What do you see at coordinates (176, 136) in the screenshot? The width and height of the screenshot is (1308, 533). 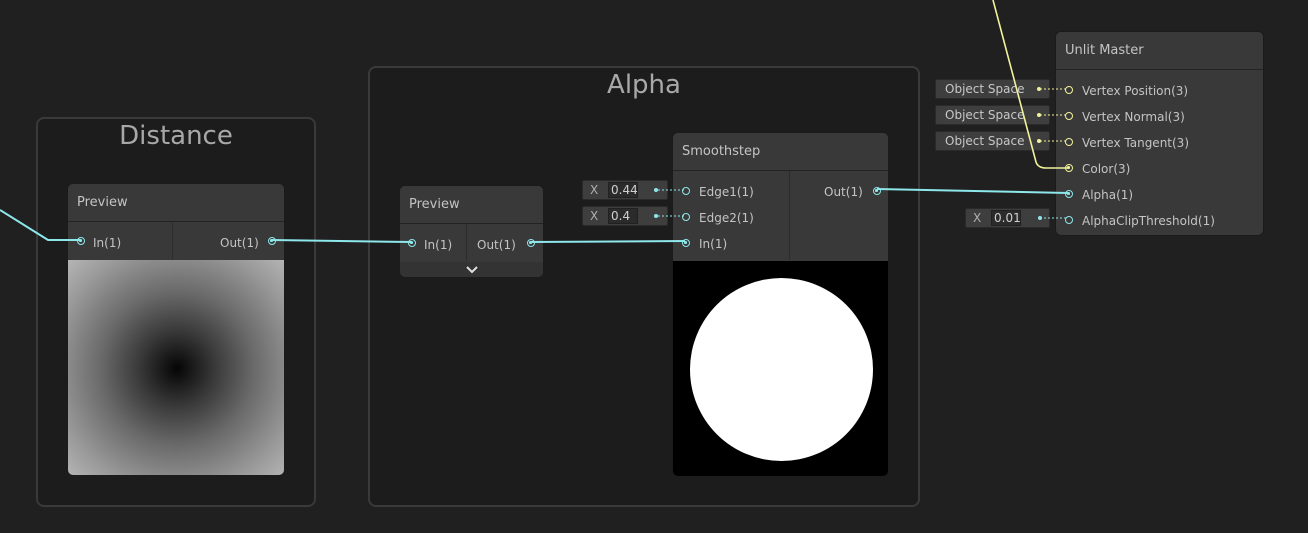 I see `group-title: Distance` at bounding box center [176, 136].